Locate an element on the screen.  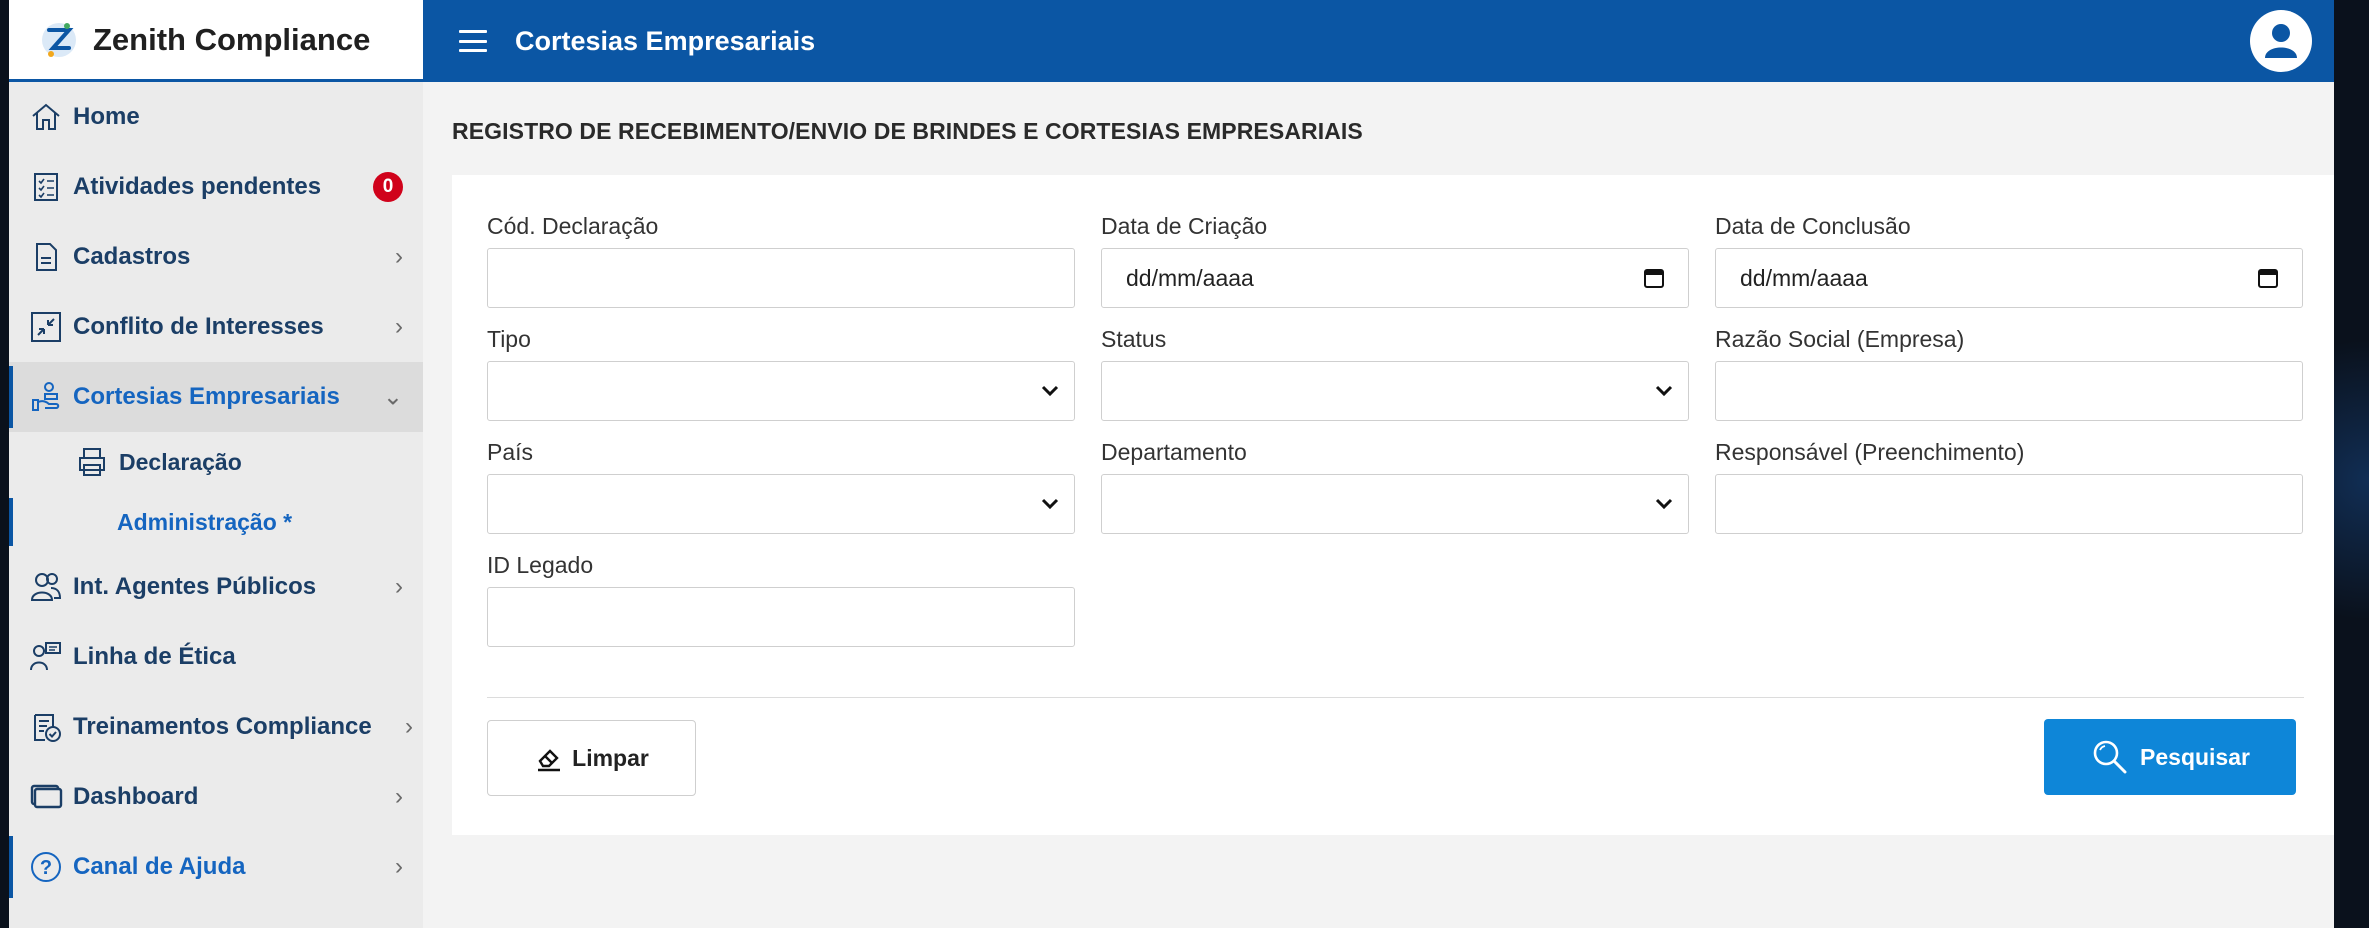
field-pais: País is located at coordinates (781, 486).